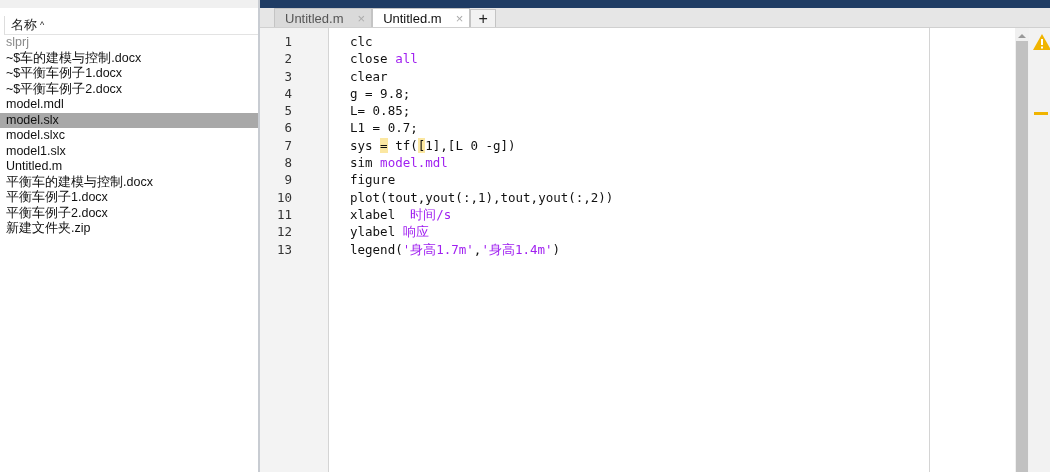  Describe the element at coordinates (373, 180) in the screenshot. I see `code-line: figure` at that location.